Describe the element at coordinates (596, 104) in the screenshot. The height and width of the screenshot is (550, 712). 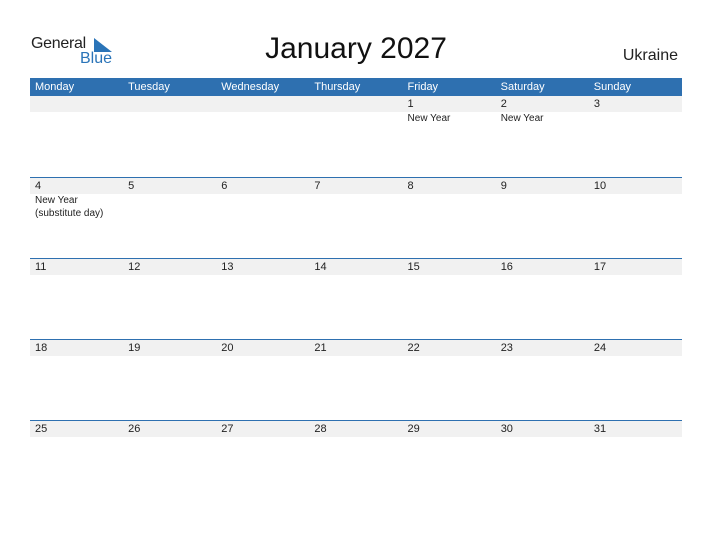
I see `day-number: 3` at that location.